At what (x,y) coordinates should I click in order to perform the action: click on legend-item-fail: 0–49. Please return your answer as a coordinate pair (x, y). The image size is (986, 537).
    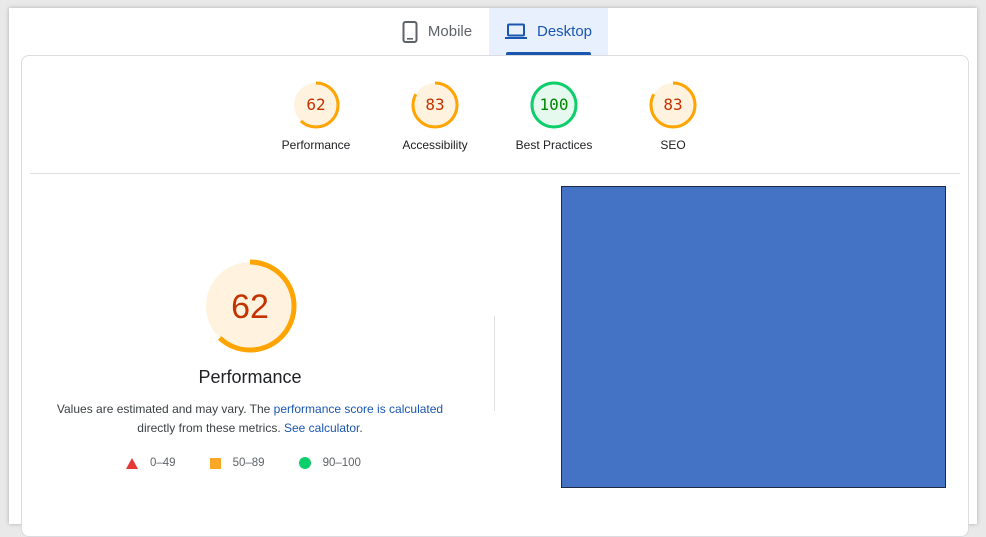
    Looking at the image, I should click on (151, 463).